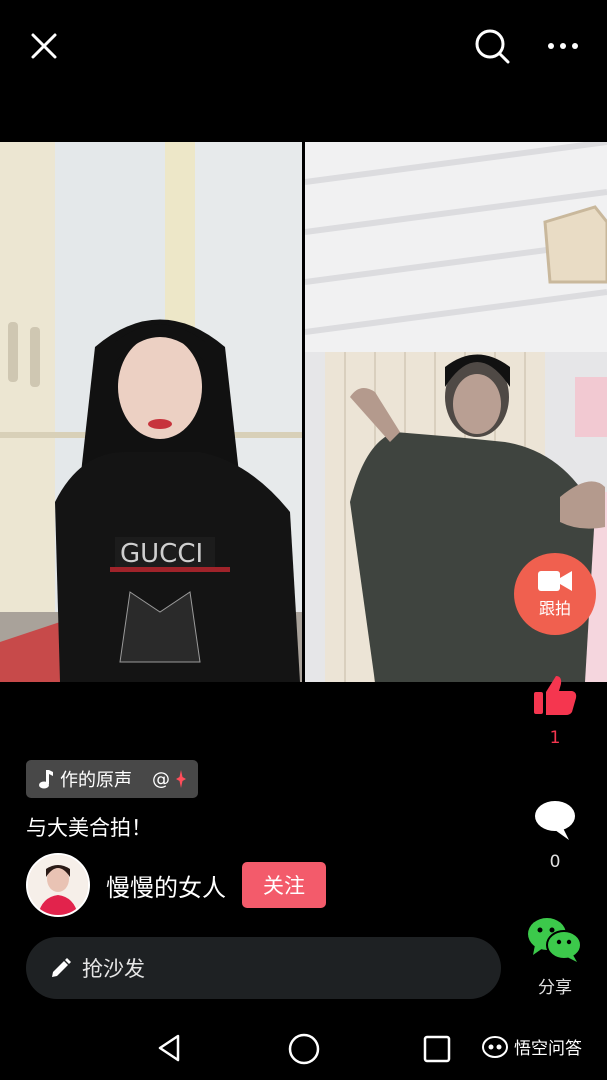 Image resolution: width=607 pixels, height=1080 pixels. What do you see at coordinates (113, 969) in the screenshot?
I see `comment-placeholder: 抢沙发` at bounding box center [113, 969].